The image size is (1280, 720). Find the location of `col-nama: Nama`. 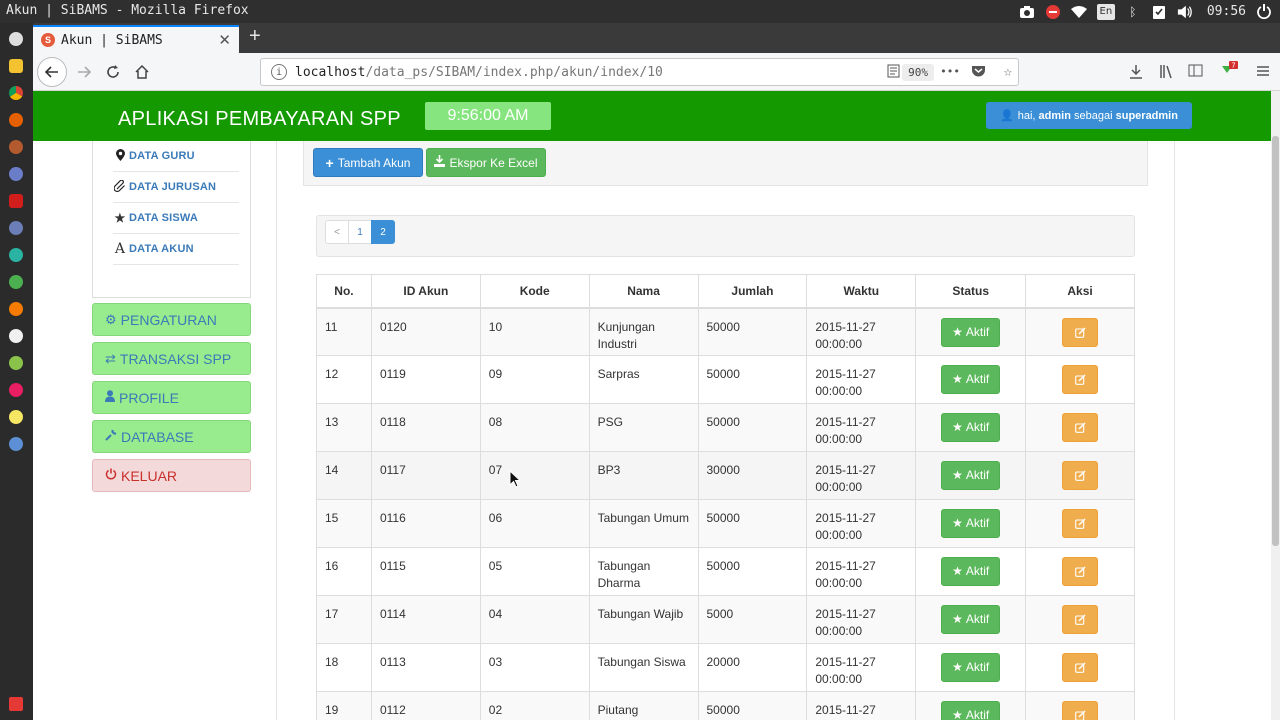

col-nama: Nama is located at coordinates (643, 291).